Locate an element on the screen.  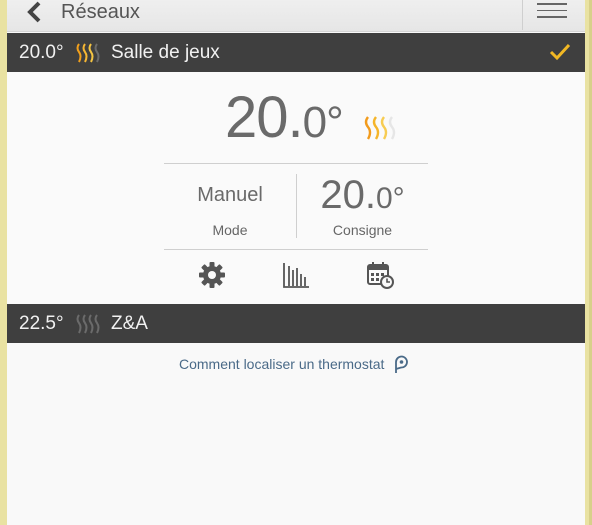
back-label: Réseaux is located at coordinates (100, 12).